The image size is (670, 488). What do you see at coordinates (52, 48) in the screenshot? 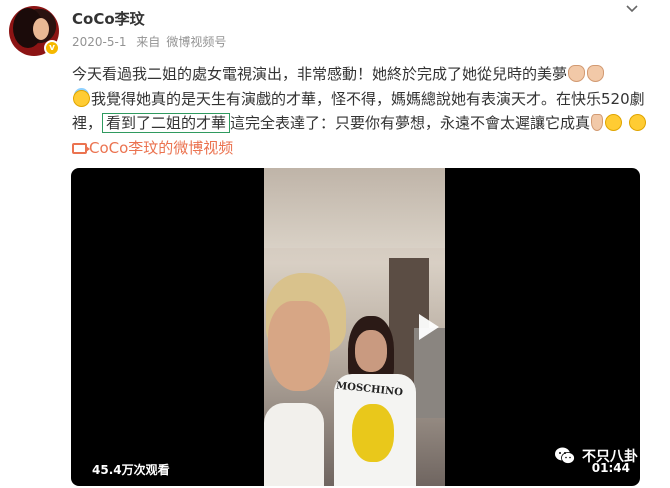
I see `verified-badge-icon: v` at bounding box center [52, 48].